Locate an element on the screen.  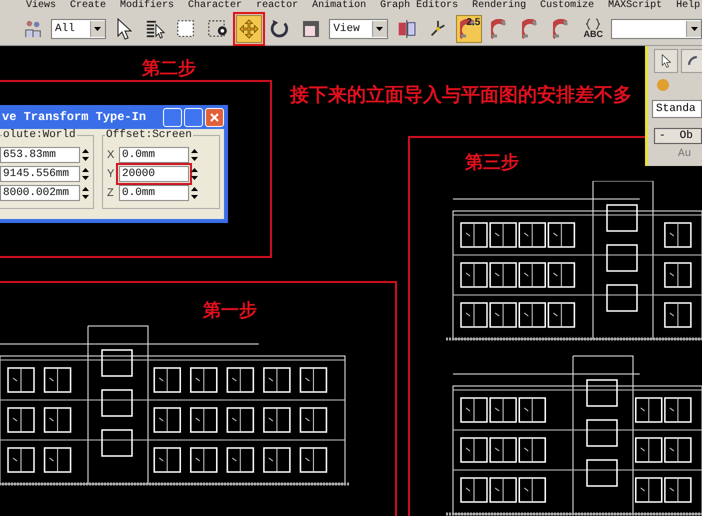
category-dropdown: Standa is located at coordinates (677, 109).